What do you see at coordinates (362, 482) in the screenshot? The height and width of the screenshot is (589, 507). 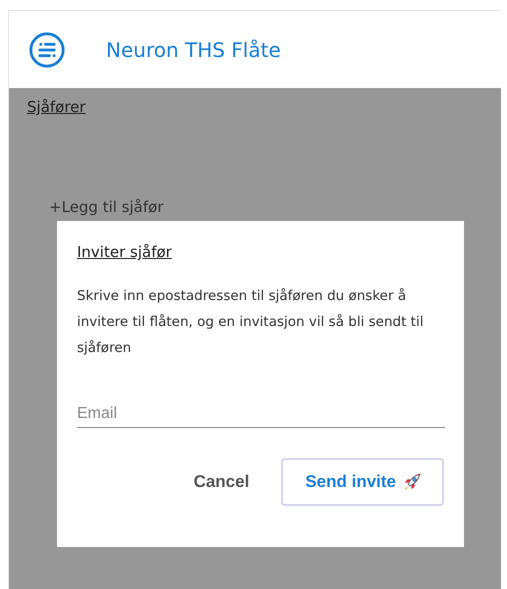 I see `send-invite-button: Send invite` at bounding box center [362, 482].